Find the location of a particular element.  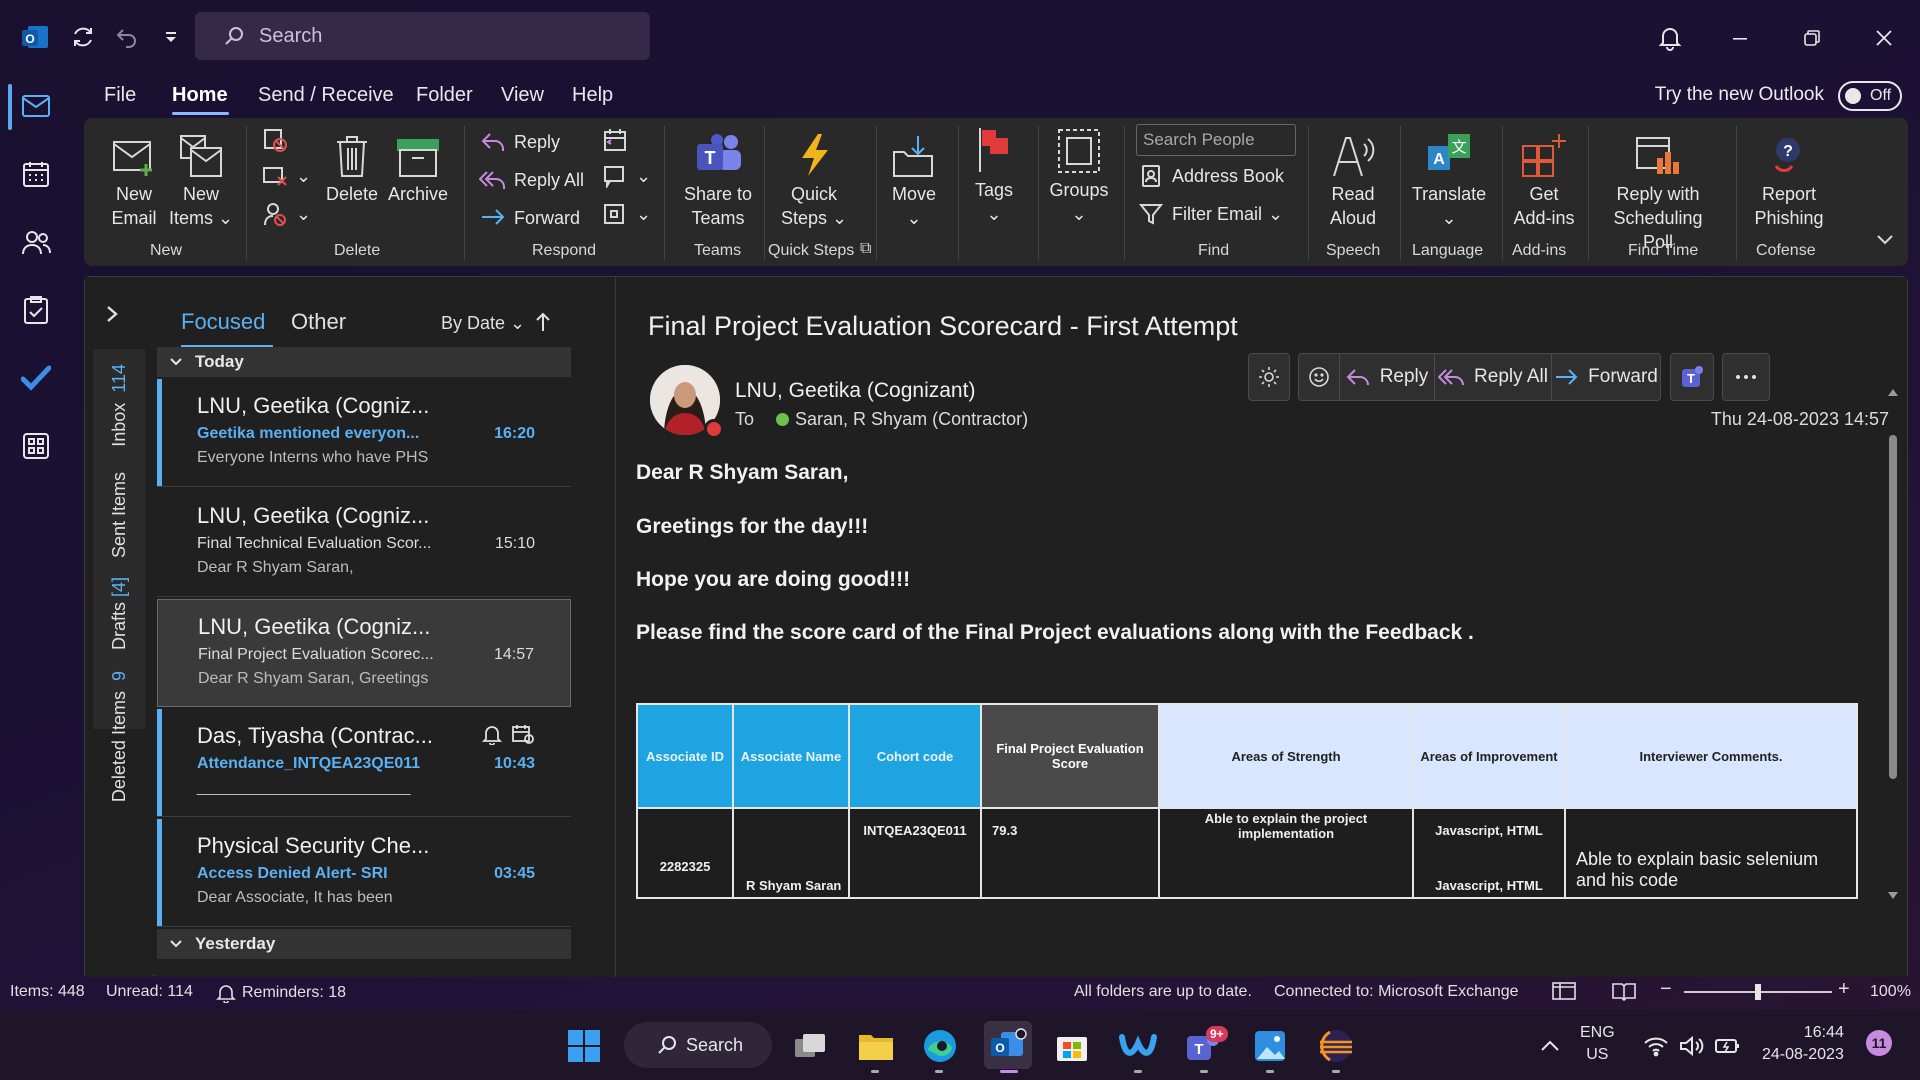

reply-all-button: Reply All is located at coordinates (531, 180).